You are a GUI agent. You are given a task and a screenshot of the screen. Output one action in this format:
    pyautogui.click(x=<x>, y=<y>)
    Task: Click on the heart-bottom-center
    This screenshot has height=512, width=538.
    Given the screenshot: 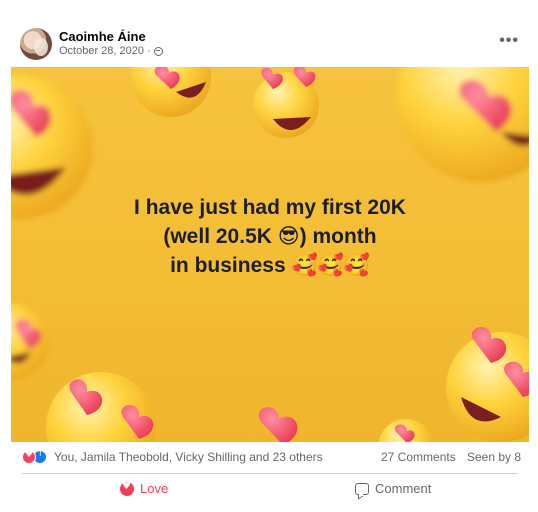 What is the action you would take?
    pyautogui.click(x=346, y=424)
    